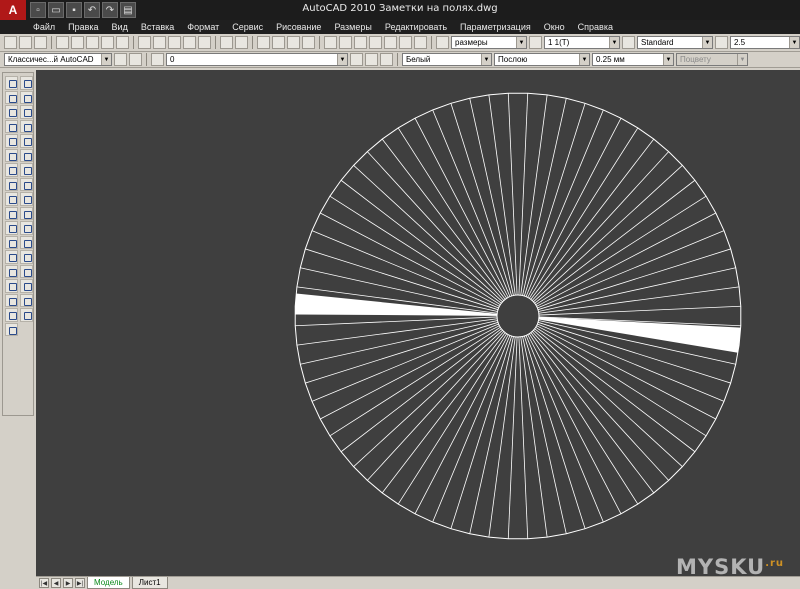 The width and height of the screenshot is (800, 589). Describe the element at coordinates (390, 42) in the screenshot. I see `markup-button` at that location.